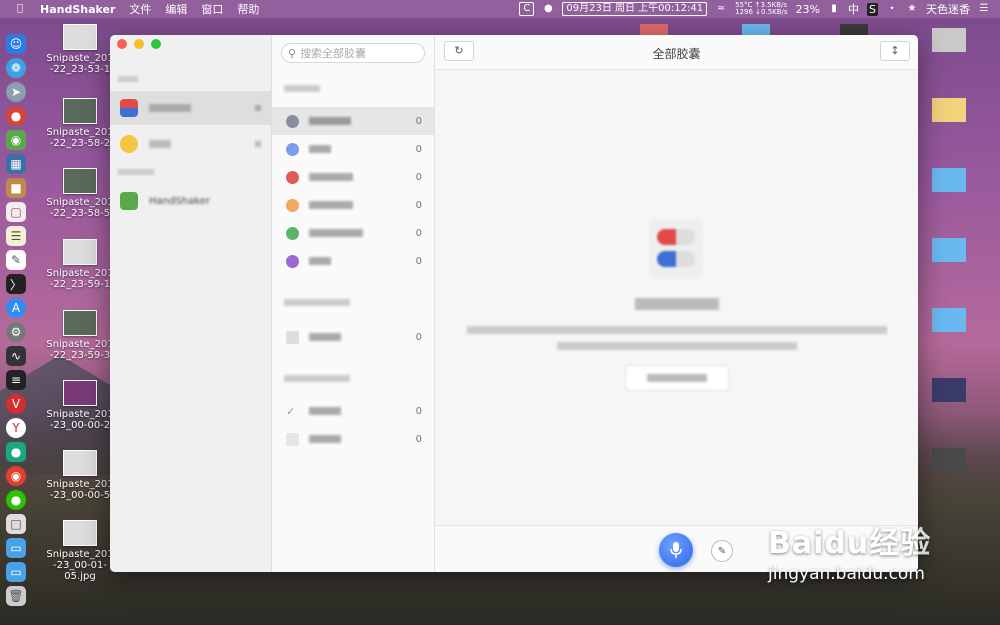 Image resolution: width=1000 pixels, height=625 pixels. I want to click on minimize-button, so click(139, 44).